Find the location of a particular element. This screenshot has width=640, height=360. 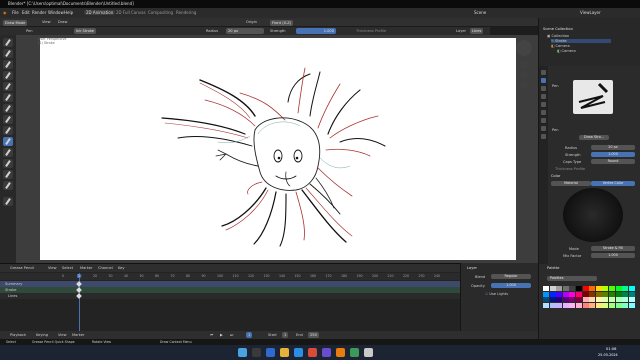

curve-tool-icon is located at coordinates (8, 152).